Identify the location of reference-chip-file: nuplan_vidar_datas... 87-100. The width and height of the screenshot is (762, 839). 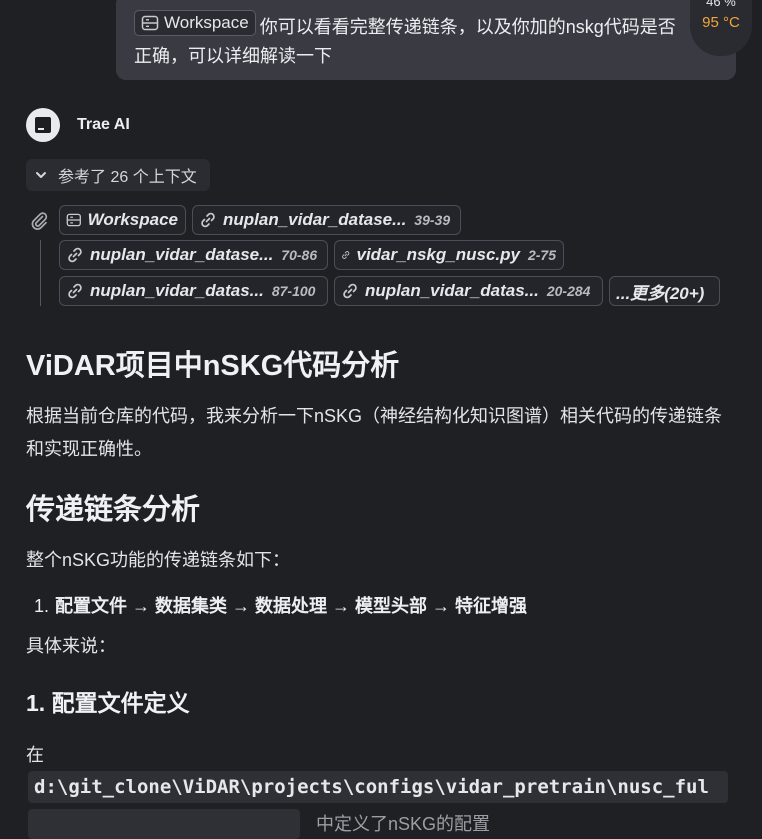
(193, 291).